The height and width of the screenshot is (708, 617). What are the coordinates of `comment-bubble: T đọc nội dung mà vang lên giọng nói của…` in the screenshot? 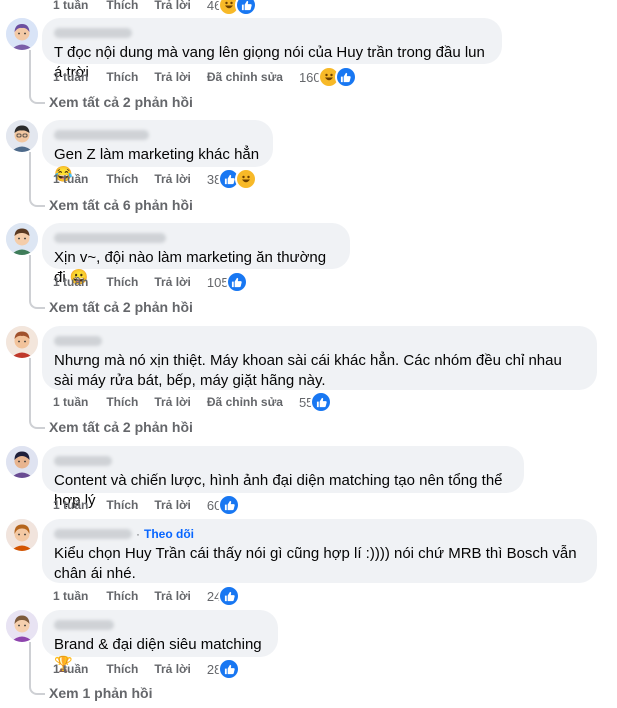 It's located at (272, 49).